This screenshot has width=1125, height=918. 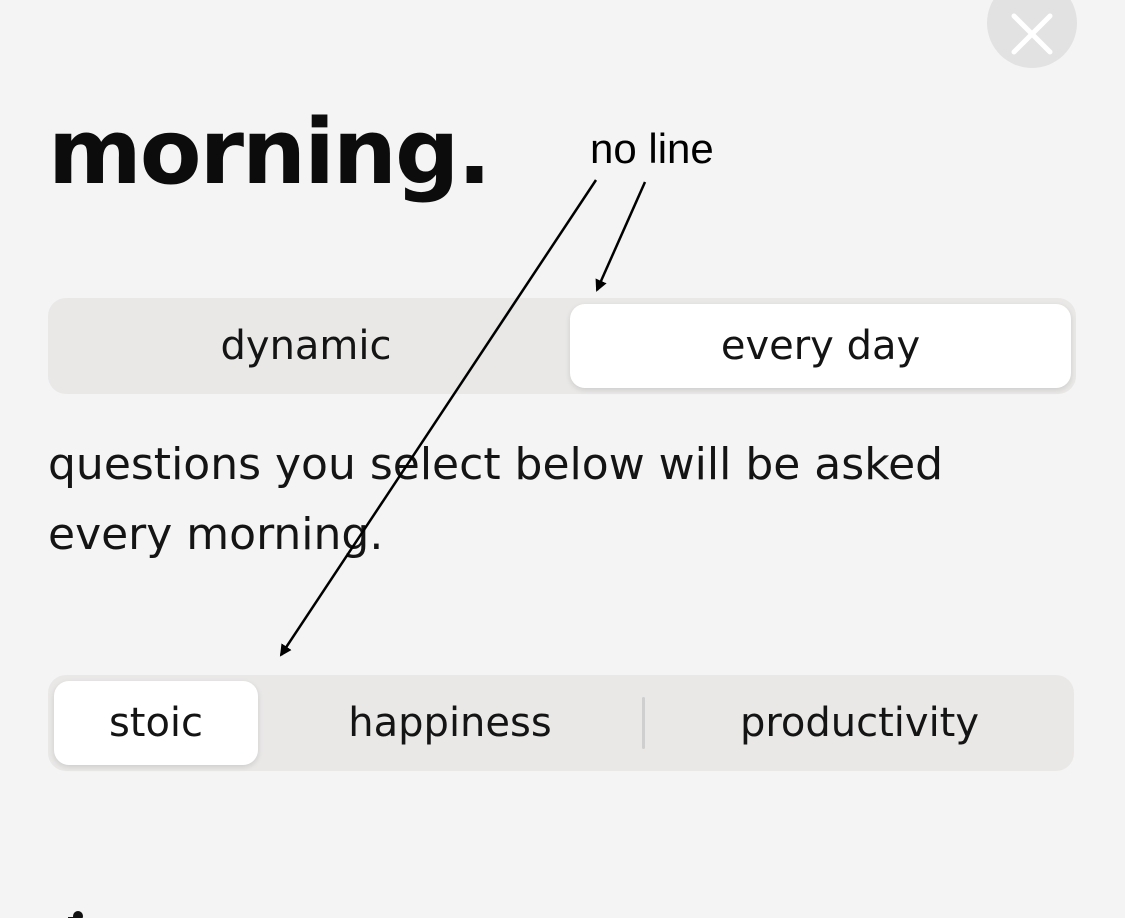 I want to click on segment-stoic: stoic, so click(x=156, y=723).